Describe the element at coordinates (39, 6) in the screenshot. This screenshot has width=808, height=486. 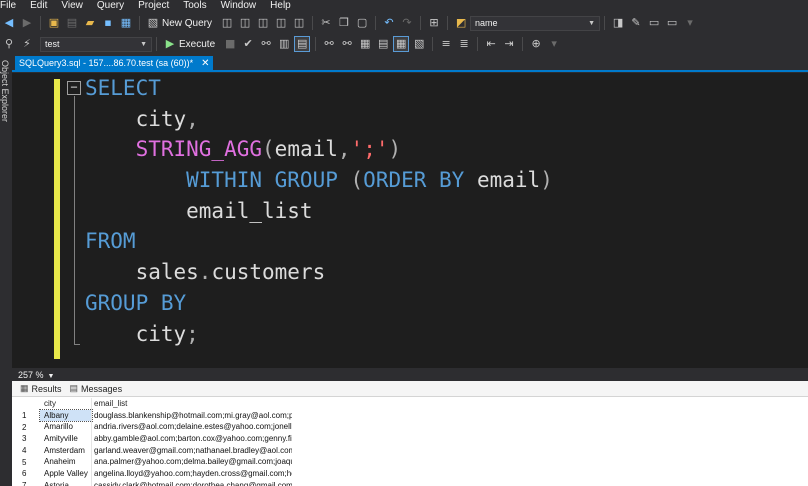
I see `menu-edit: Edit` at that location.